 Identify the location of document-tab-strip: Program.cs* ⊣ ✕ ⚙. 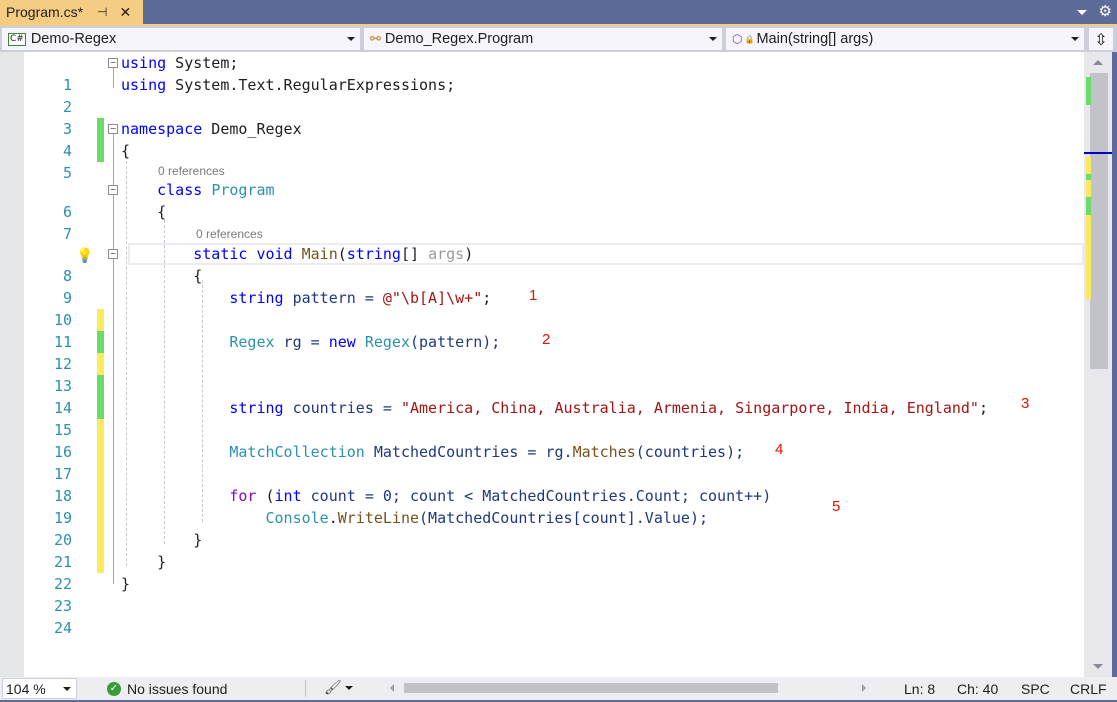
(558, 12).